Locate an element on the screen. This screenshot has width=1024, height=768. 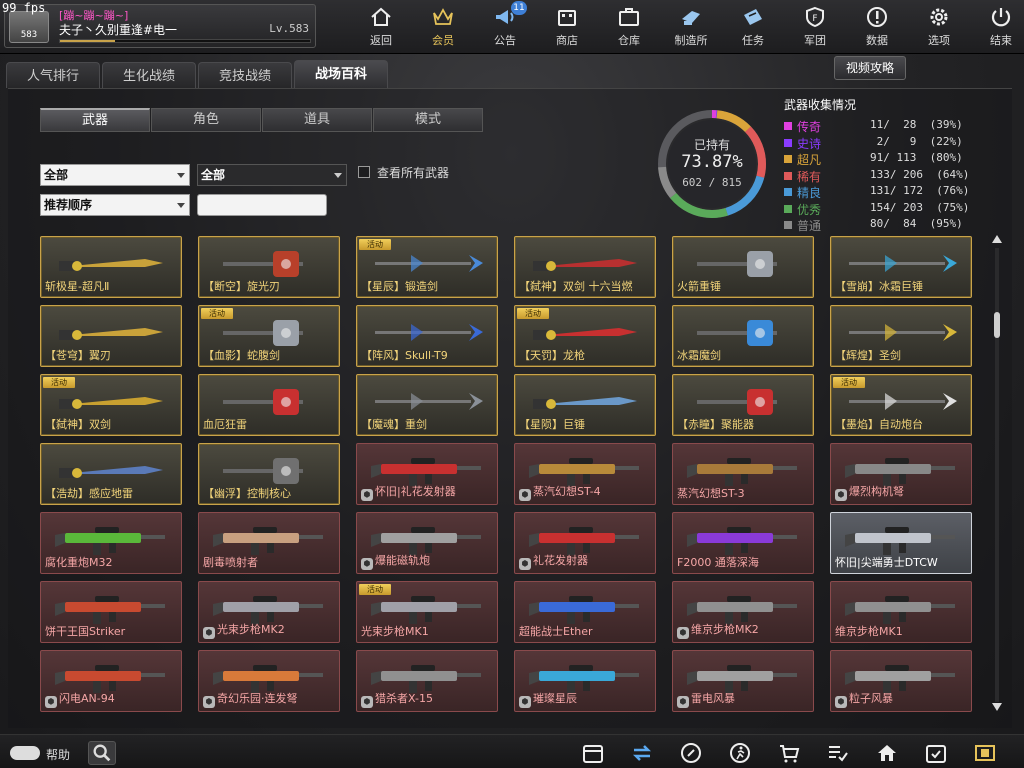
calendar-button is located at coordinates (594, 753).